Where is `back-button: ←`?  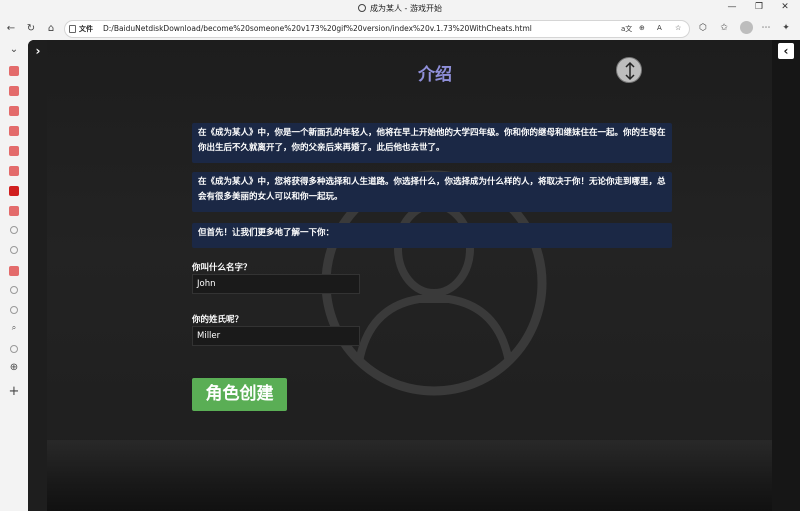
back-button: ← is located at coordinates (11, 29).